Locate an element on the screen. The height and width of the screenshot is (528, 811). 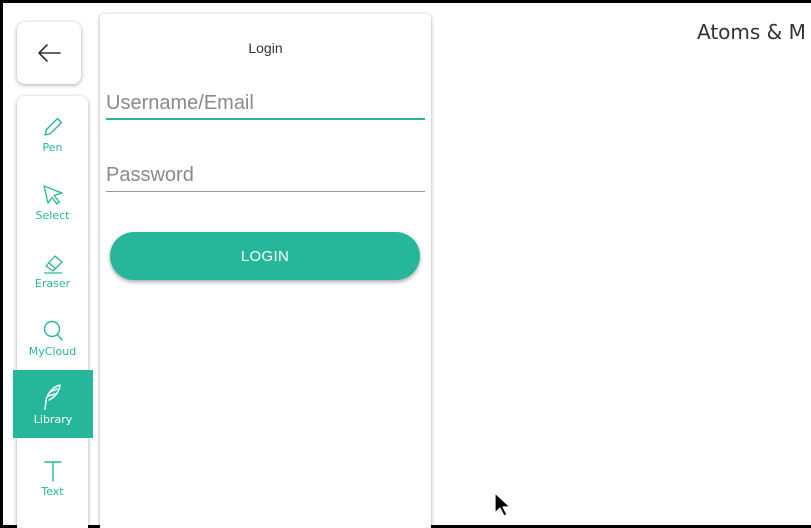
quill-icon is located at coordinates (52, 396).